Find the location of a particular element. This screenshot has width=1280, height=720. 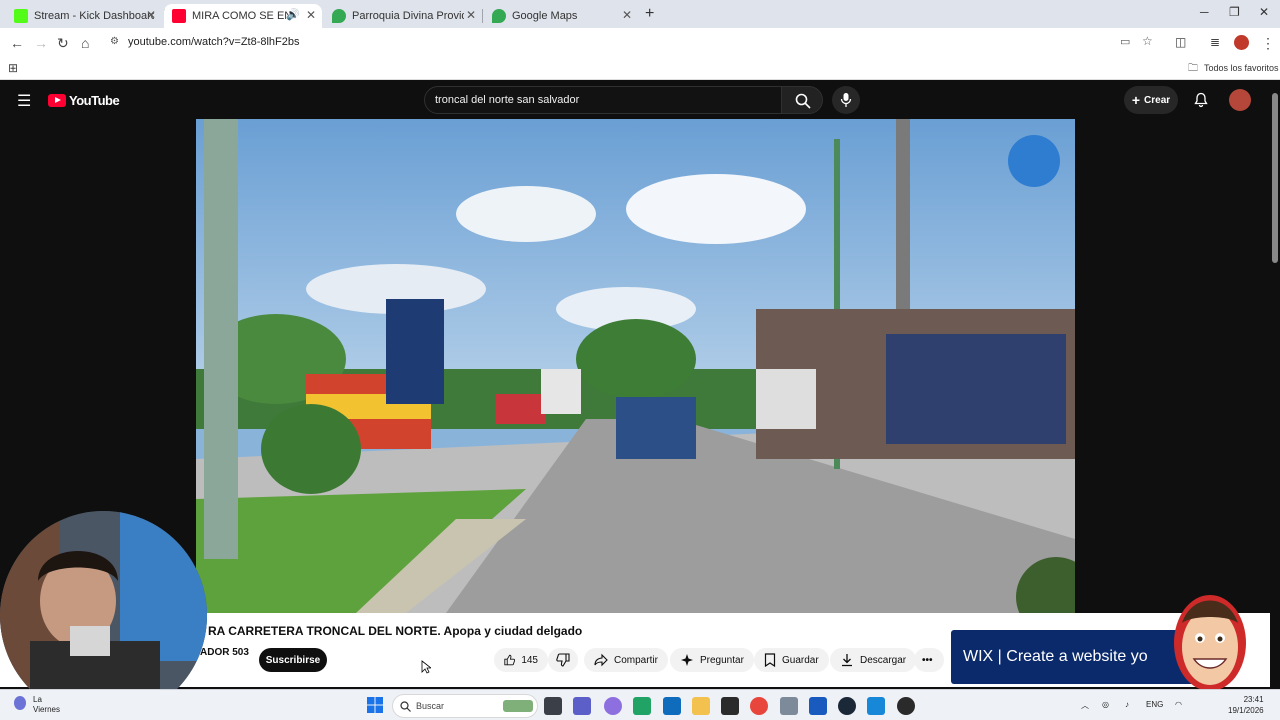

like-count: 145 is located at coordinates (529, 660).